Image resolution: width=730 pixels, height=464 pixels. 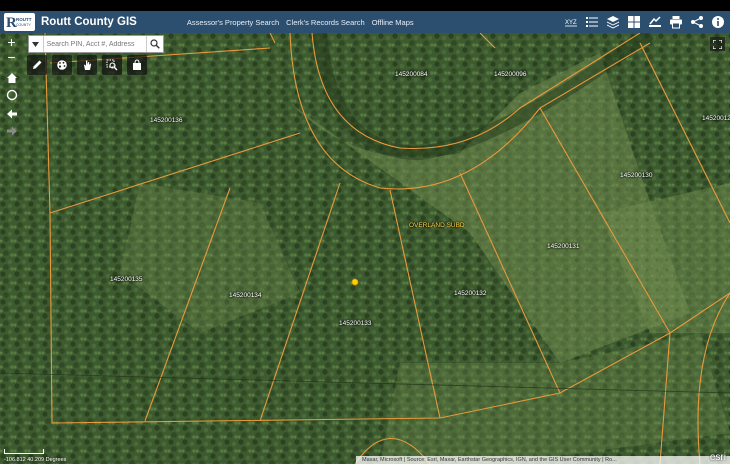 I want to click on home-icon, so click(x=11, y=77).